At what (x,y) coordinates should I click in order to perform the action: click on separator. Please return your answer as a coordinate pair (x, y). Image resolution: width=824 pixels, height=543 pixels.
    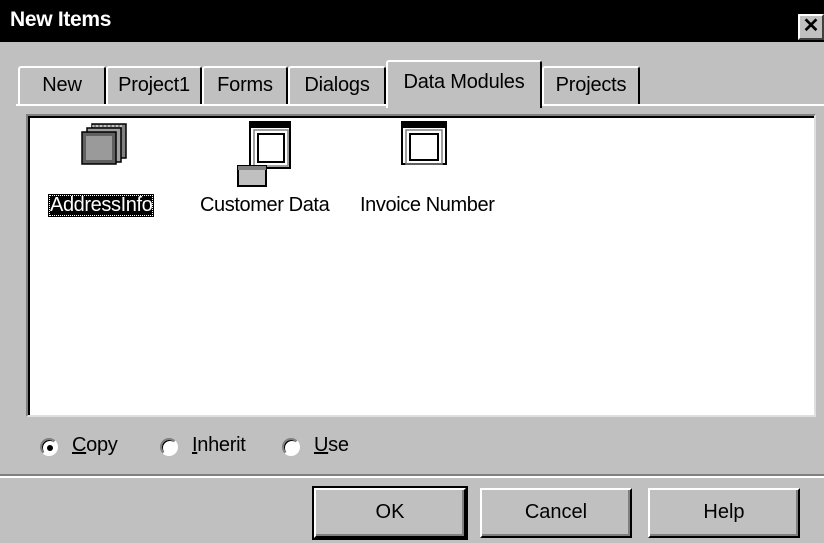
    Looking at the image, I should click on (412, 477).